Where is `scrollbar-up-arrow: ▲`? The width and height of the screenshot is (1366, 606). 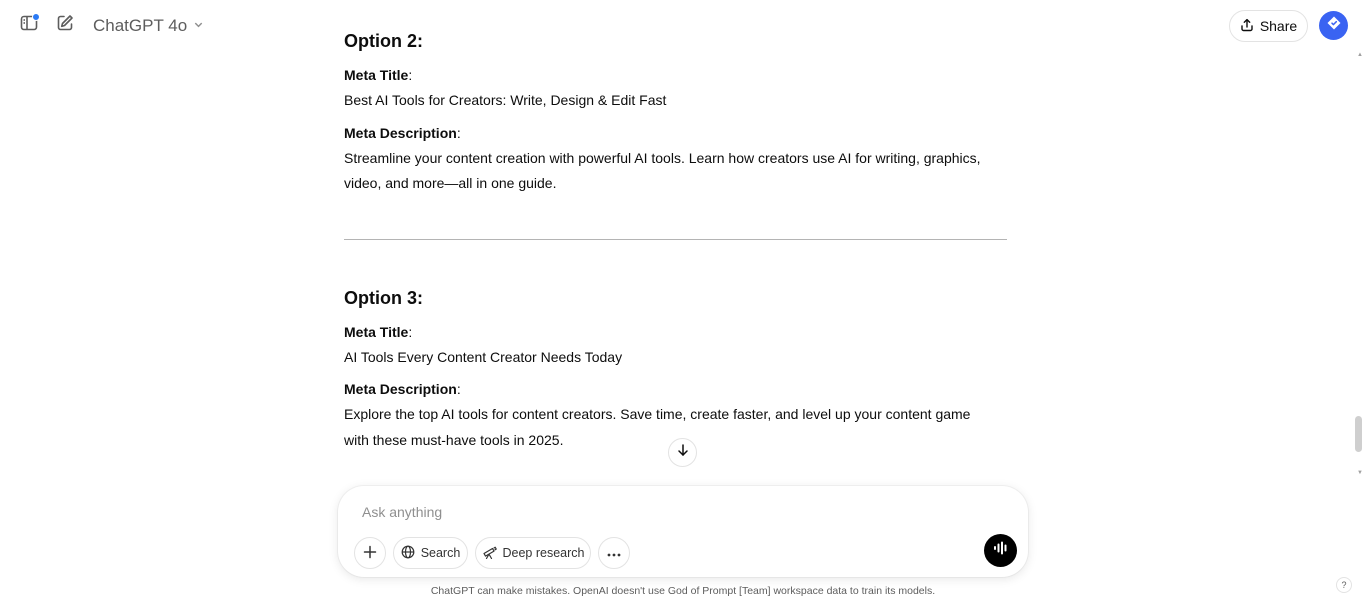 scrollbar-up-arrow: ▲ is located at coordinates (1360, 56).